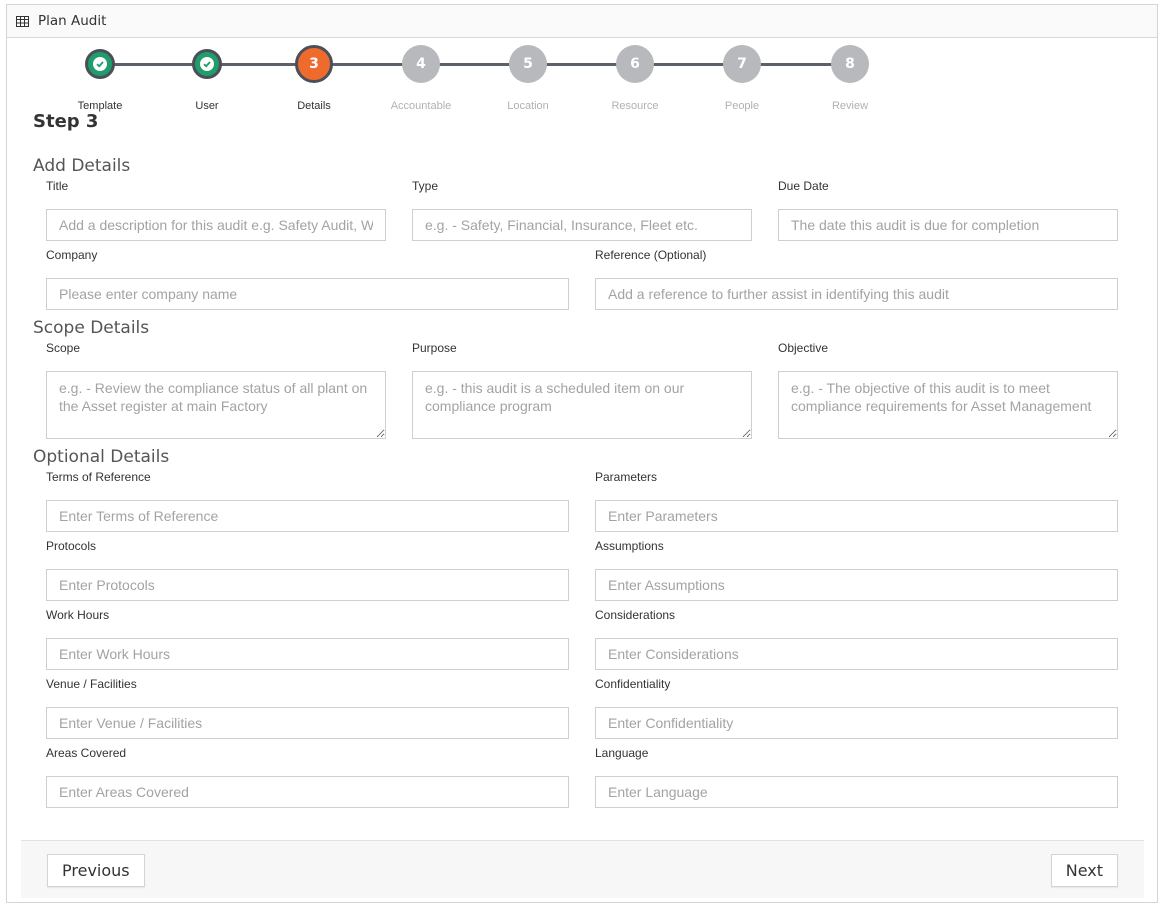 The image size is (1162, 907). I want to click on scope-field-group: Scope, so click(216, 392).